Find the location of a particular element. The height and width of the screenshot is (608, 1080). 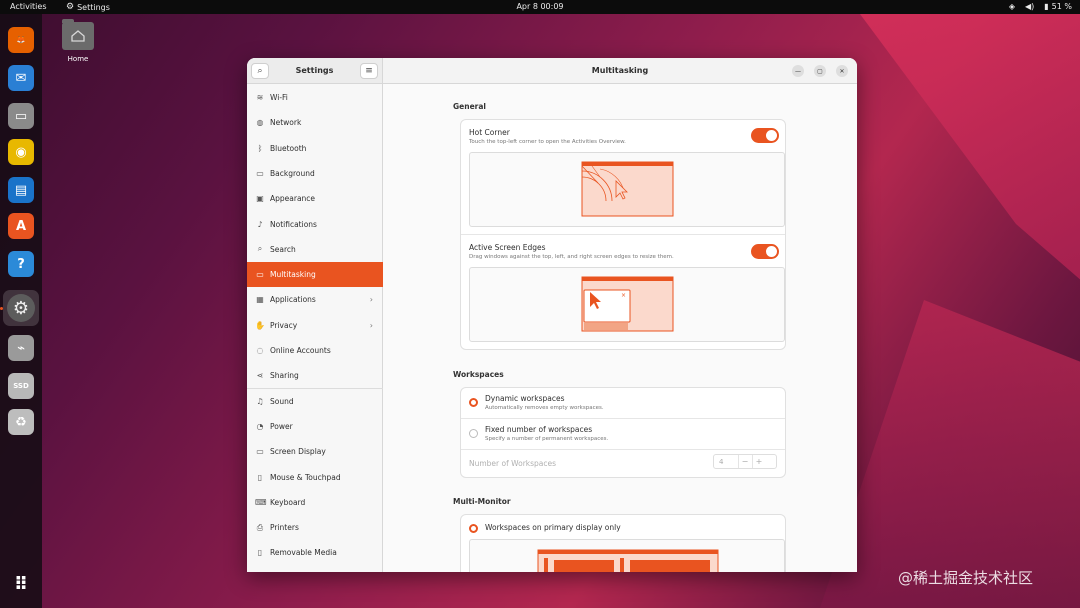

system-tray: ◈ ◀) ▮ 51 % is located at coordinates (1040, 6).